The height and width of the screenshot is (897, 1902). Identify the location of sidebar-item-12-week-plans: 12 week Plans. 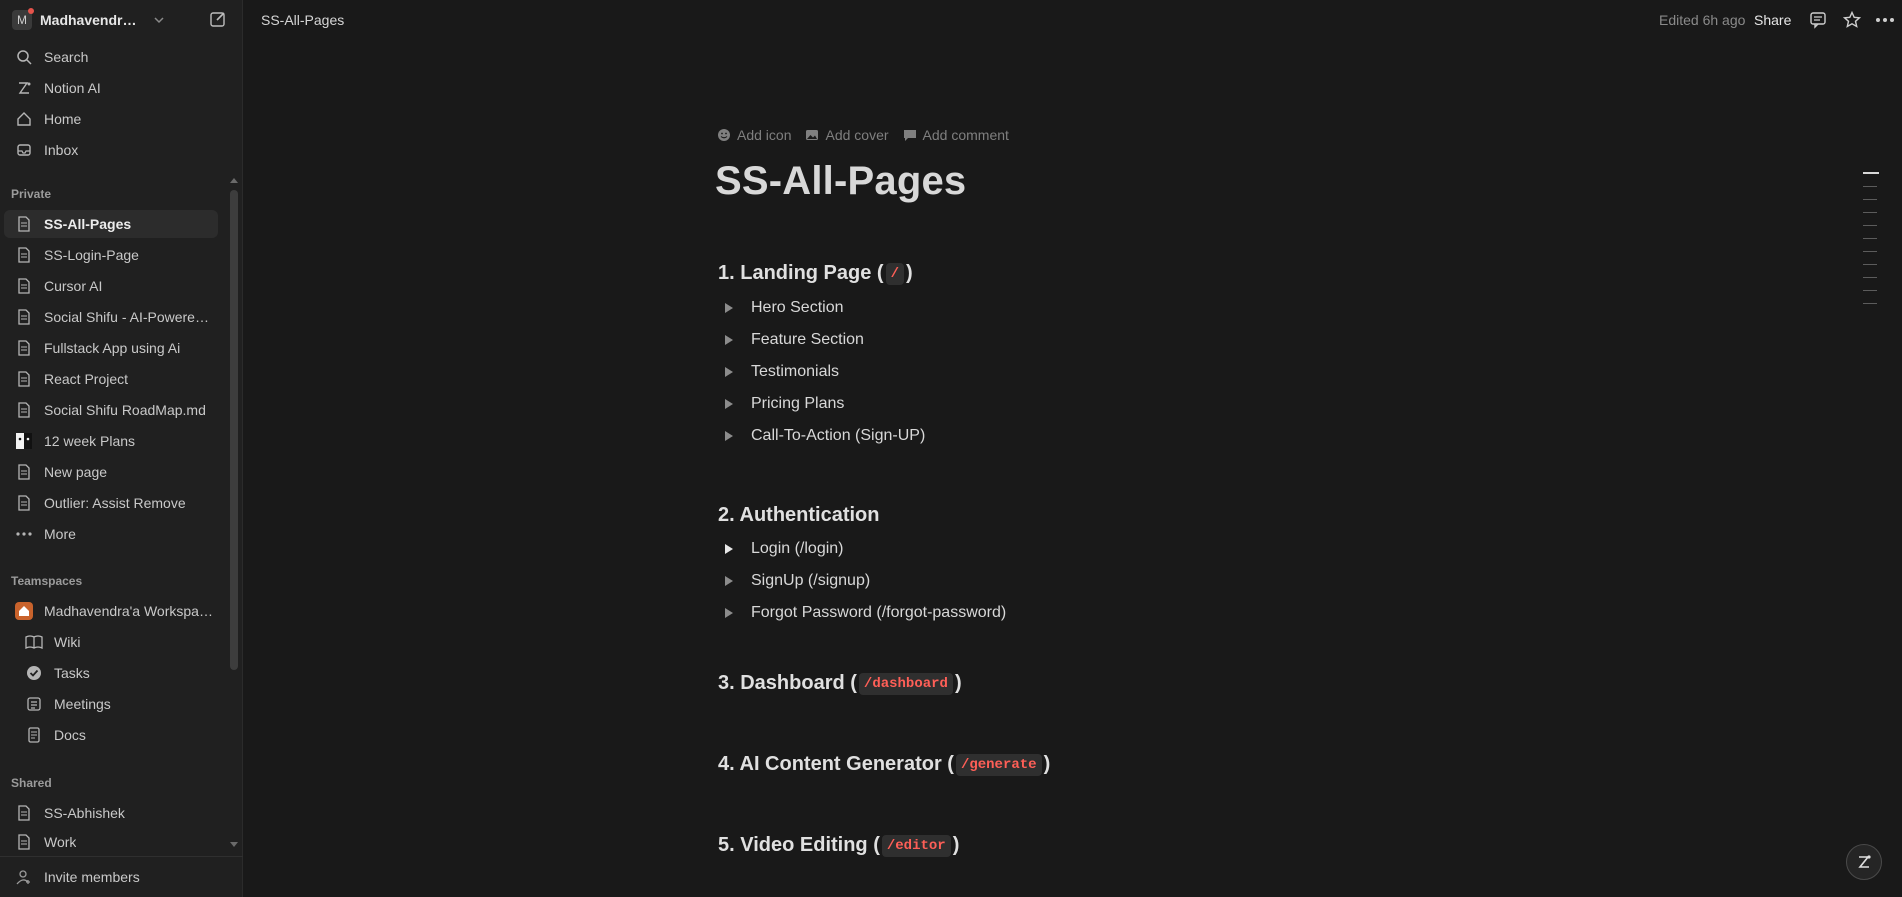
(111, 441).